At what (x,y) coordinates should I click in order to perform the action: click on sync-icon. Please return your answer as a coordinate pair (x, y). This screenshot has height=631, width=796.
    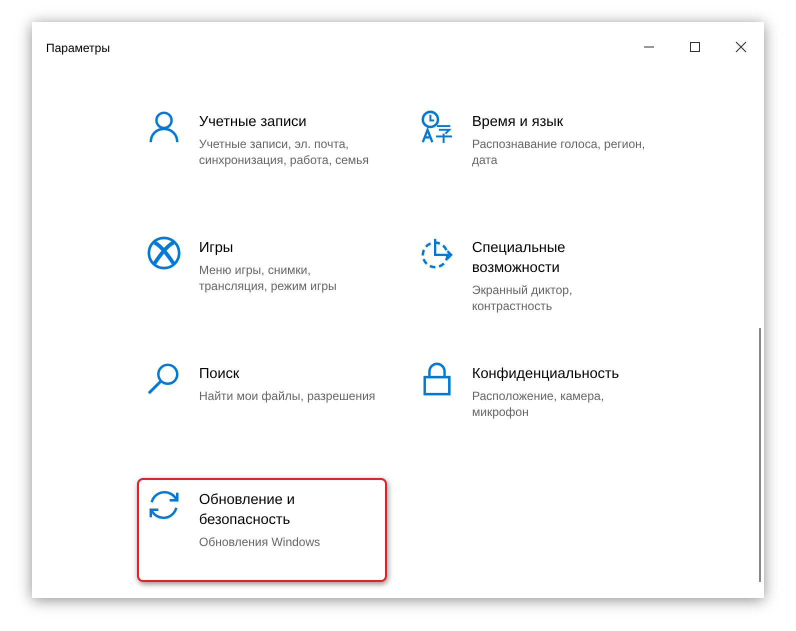
    Looking at the image, I should click on (164, 505).